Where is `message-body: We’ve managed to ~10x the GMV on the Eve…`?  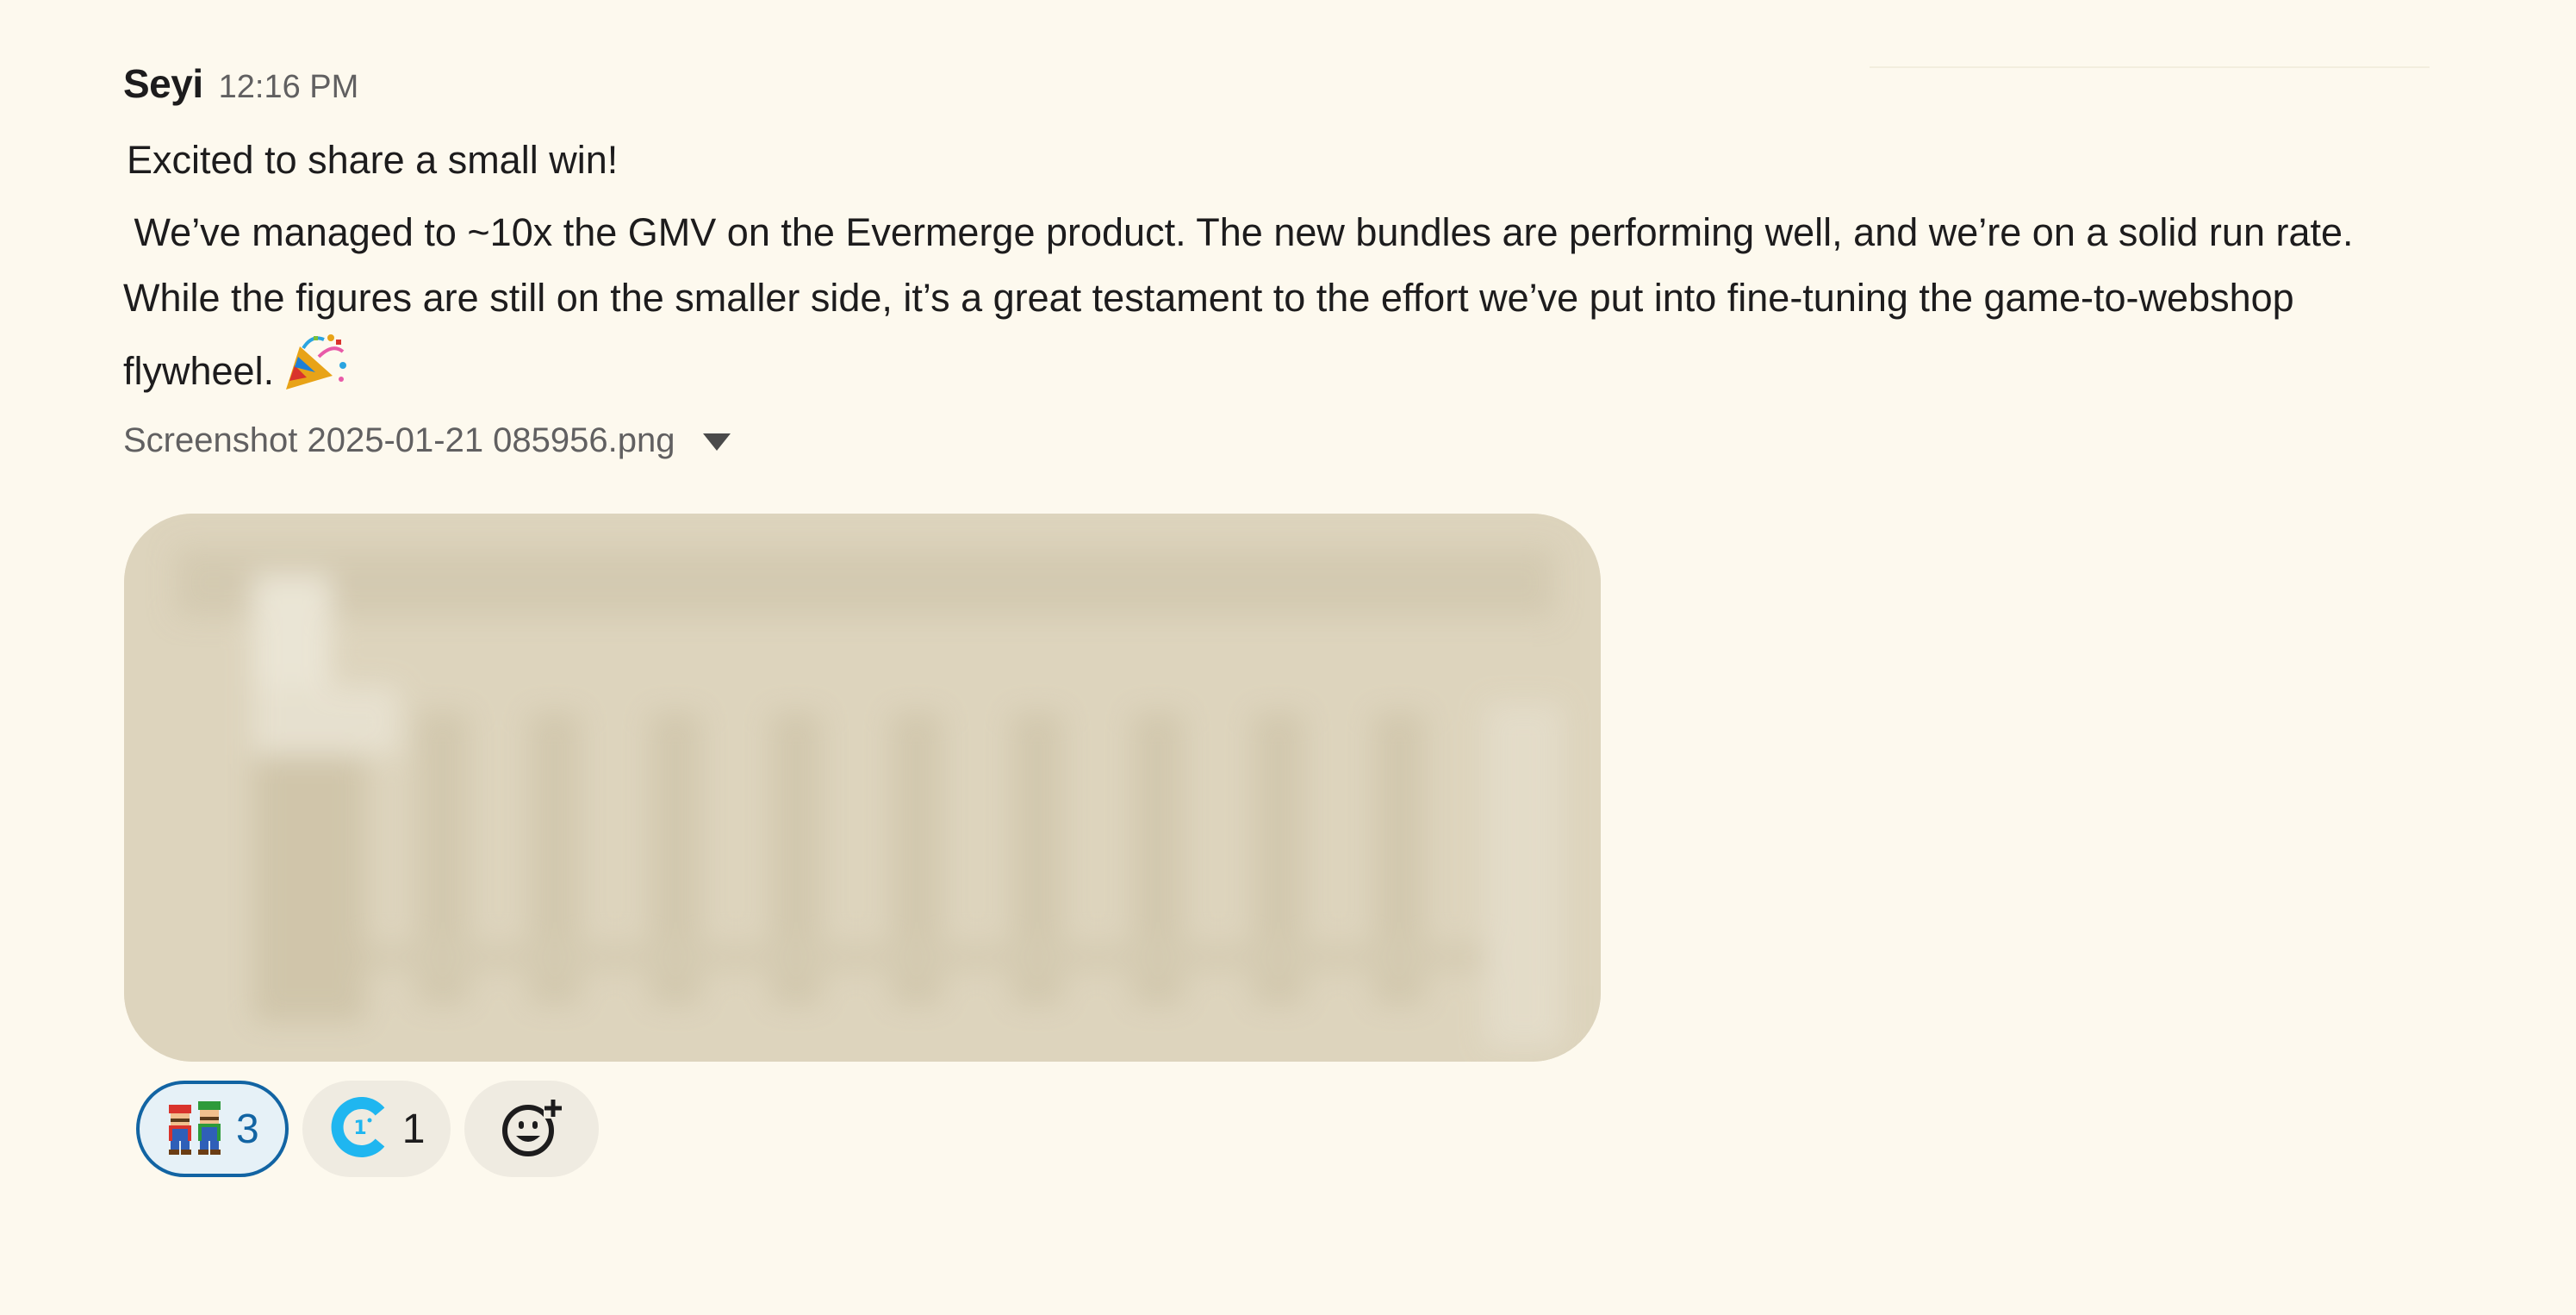 message-body: We’ve managed to ~10x the GMV on the Eve… is located at coordinates (1261, 302).